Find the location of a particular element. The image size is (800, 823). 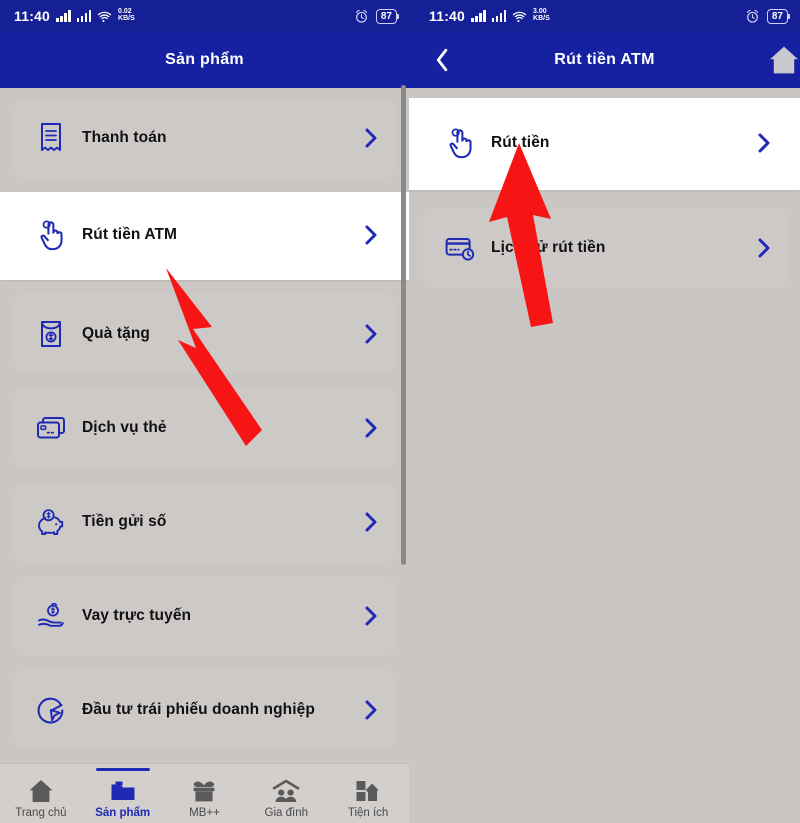

list-item-vay-truc-tuyen: Vay trực tuyến is located at coordinates (204, 616).